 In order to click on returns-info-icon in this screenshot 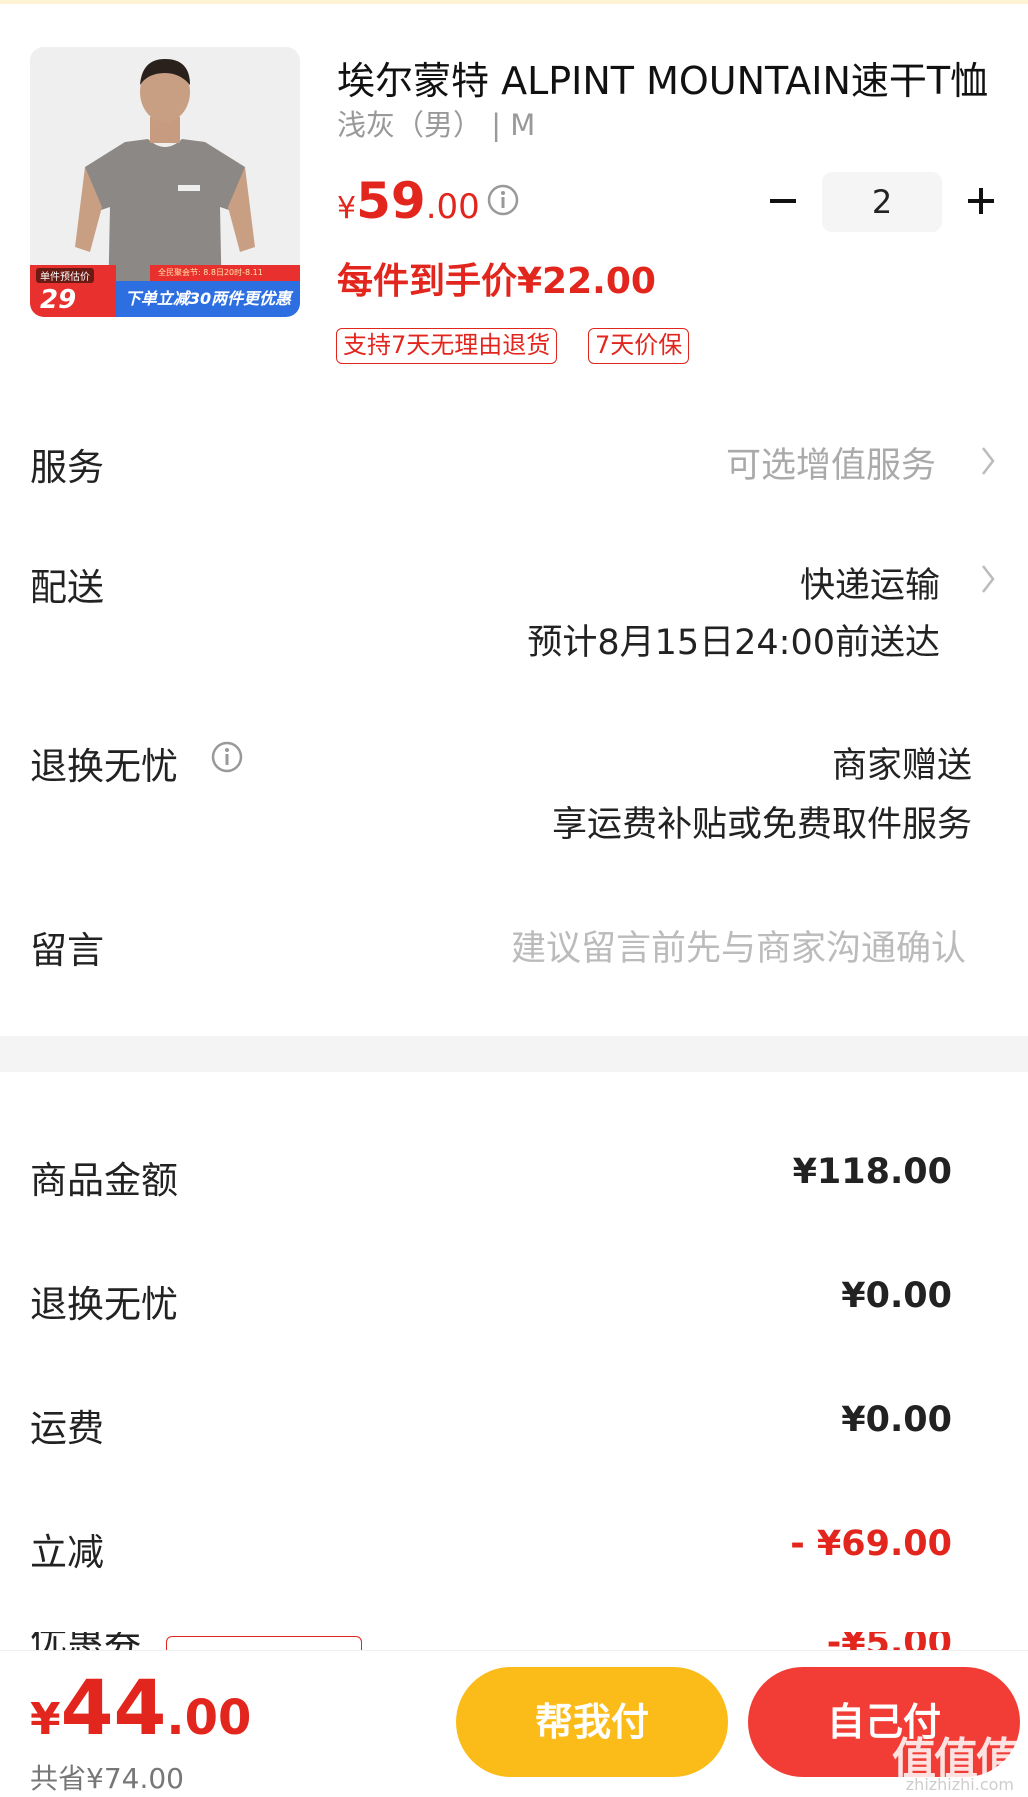, I will do `click(227, 757)`.